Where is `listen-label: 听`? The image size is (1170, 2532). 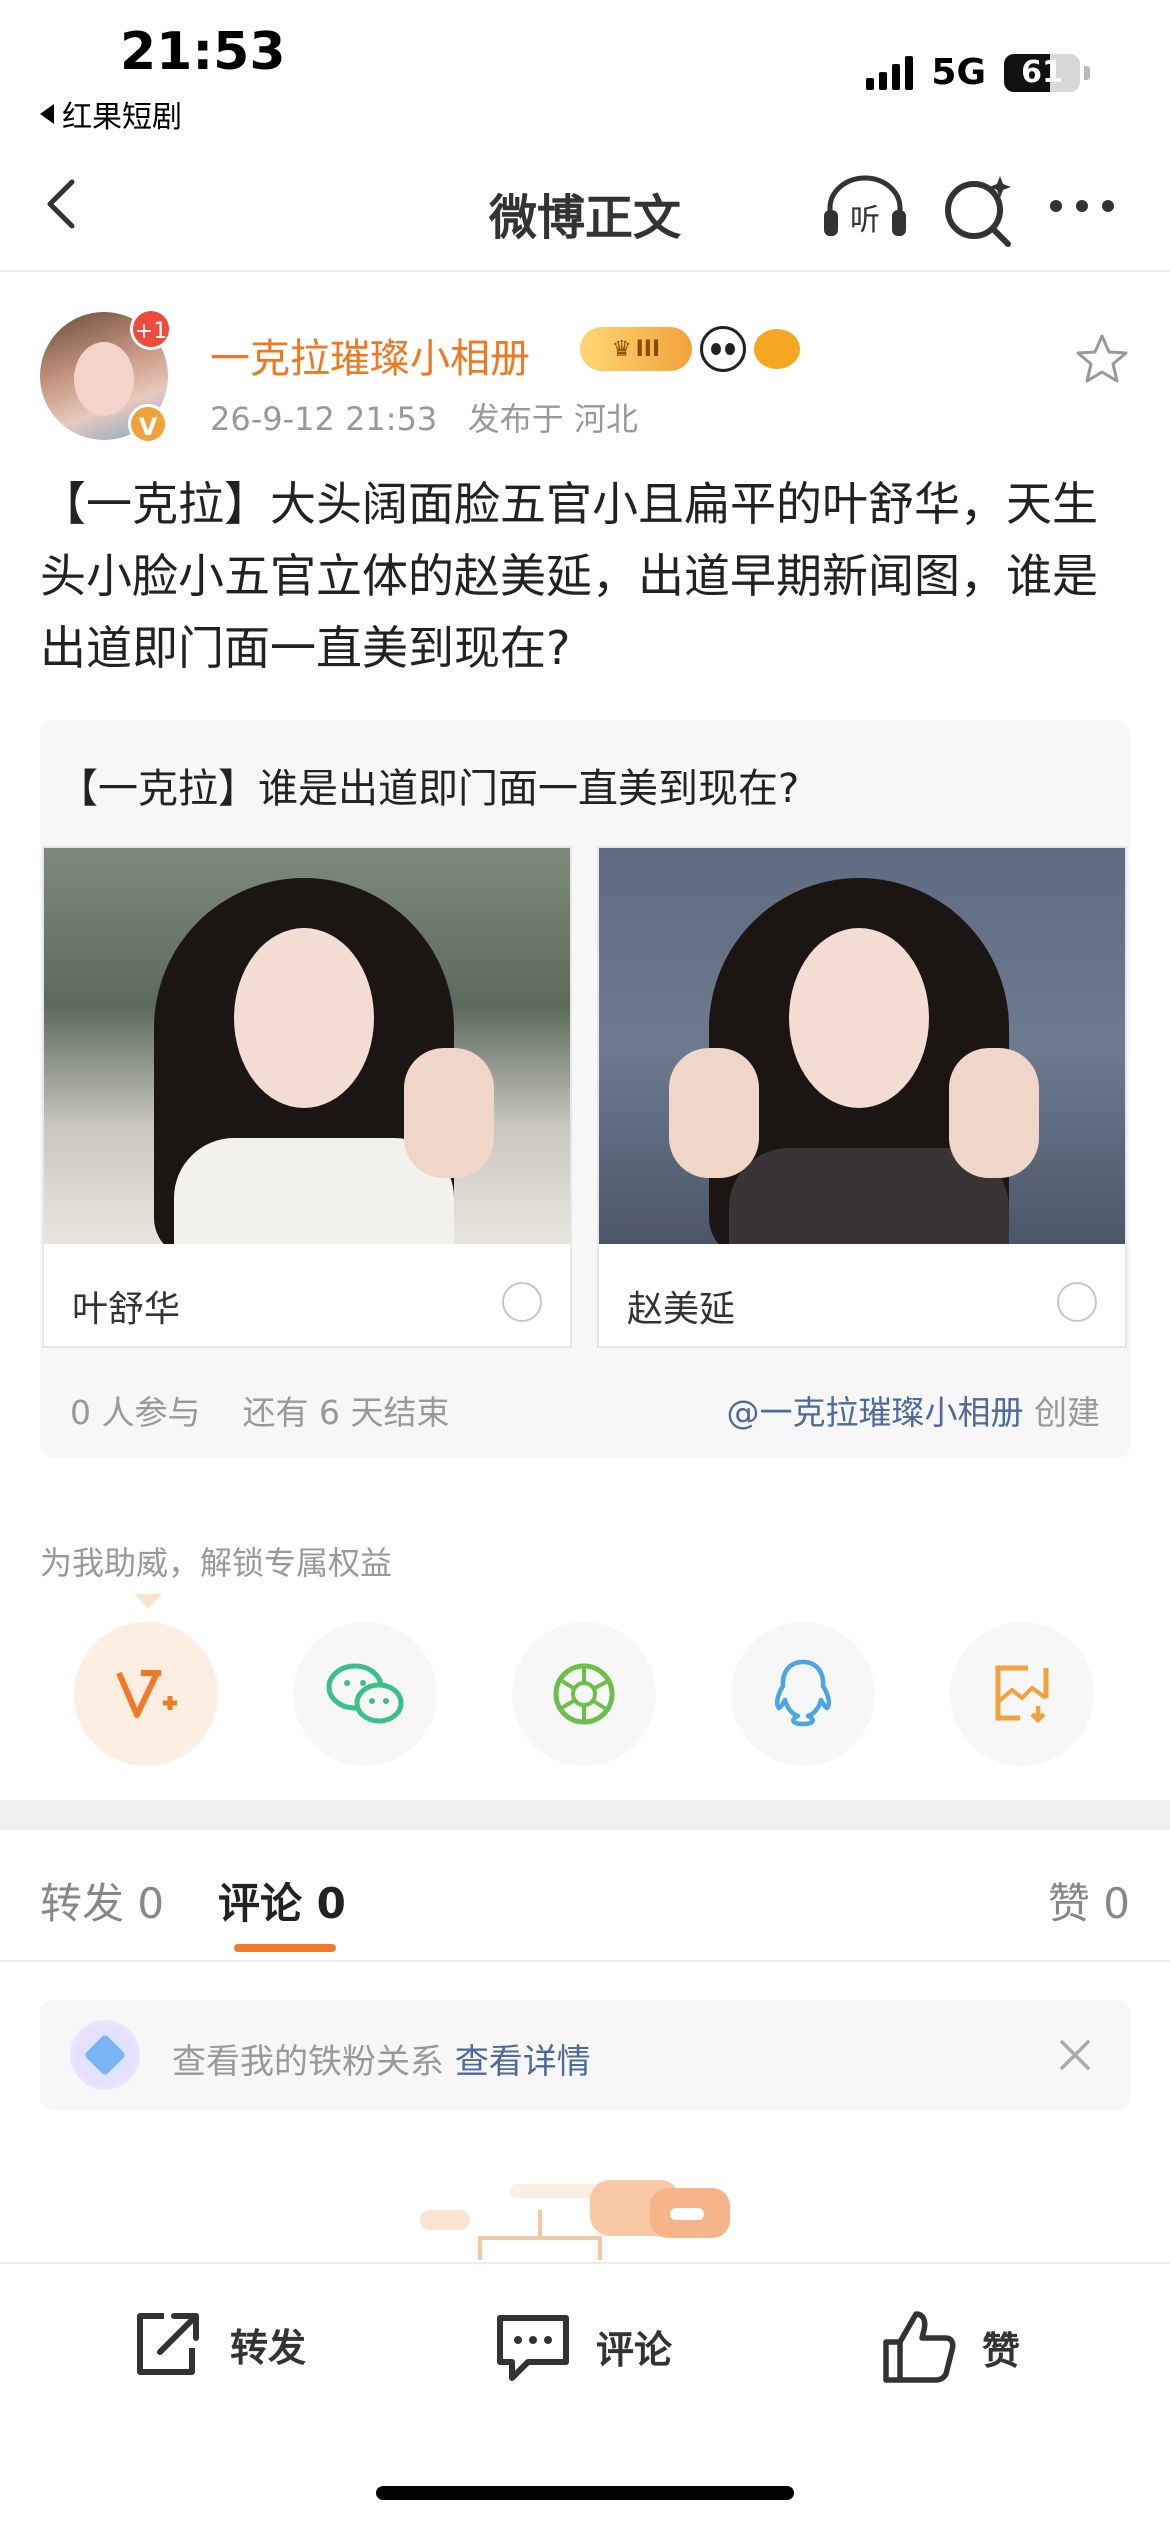 listen-label: 听 is located at coordinates (865, 220).